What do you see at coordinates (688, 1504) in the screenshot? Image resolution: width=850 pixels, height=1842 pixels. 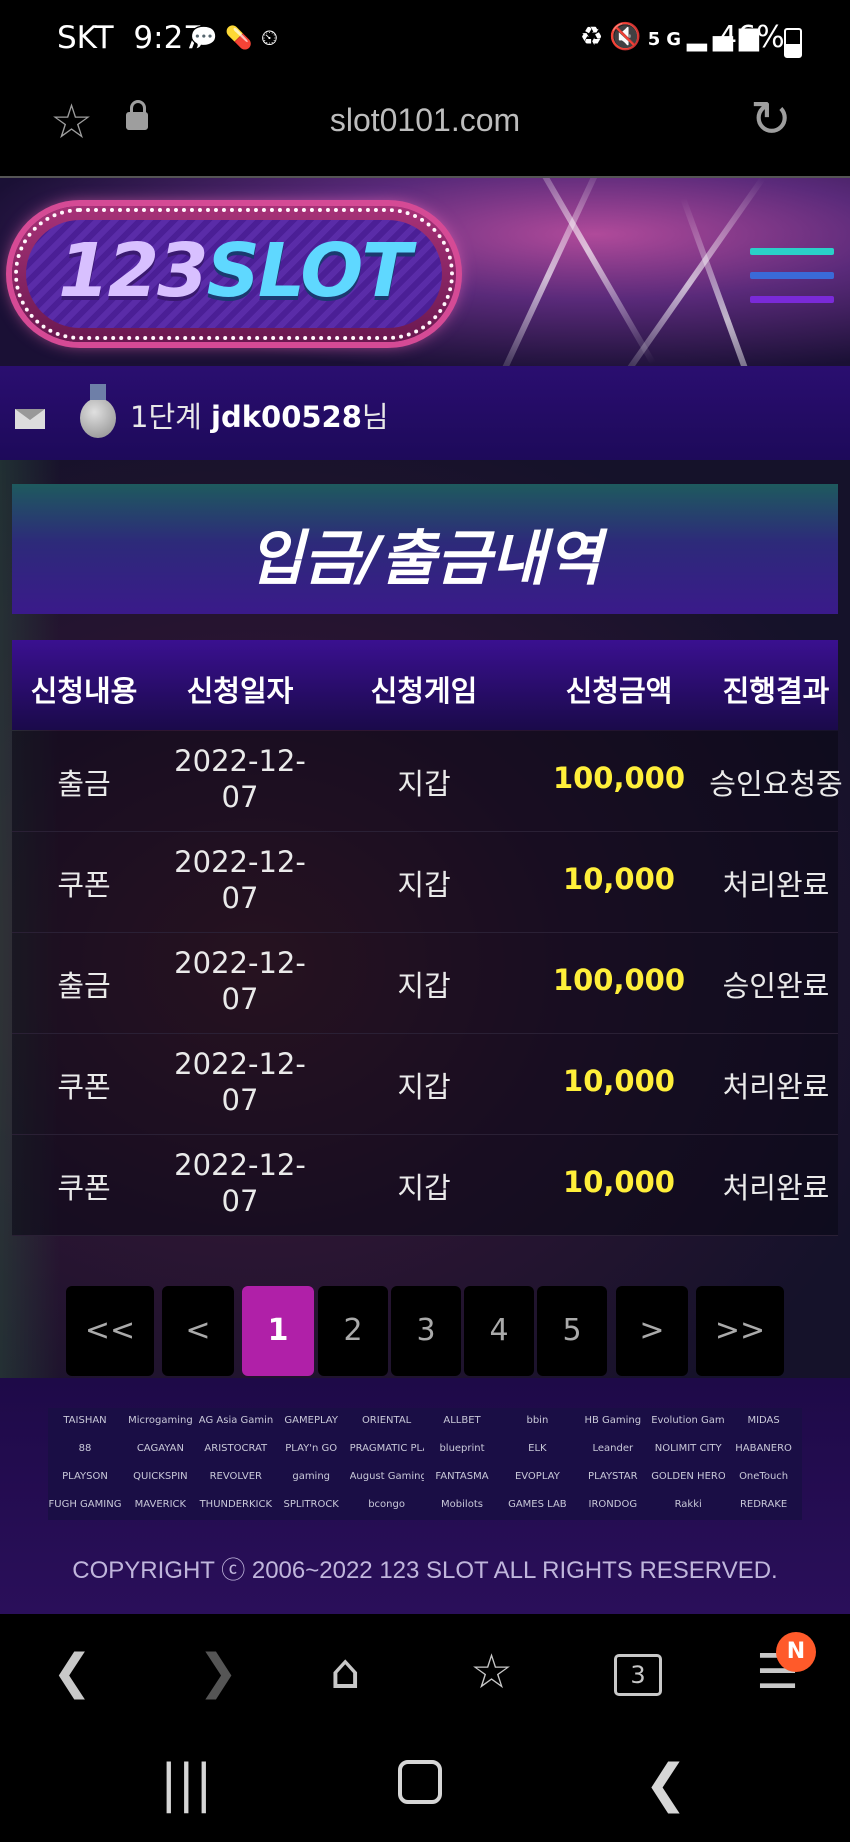 I see `partner-logo: Rakki` at bounding box center [688, 1504].